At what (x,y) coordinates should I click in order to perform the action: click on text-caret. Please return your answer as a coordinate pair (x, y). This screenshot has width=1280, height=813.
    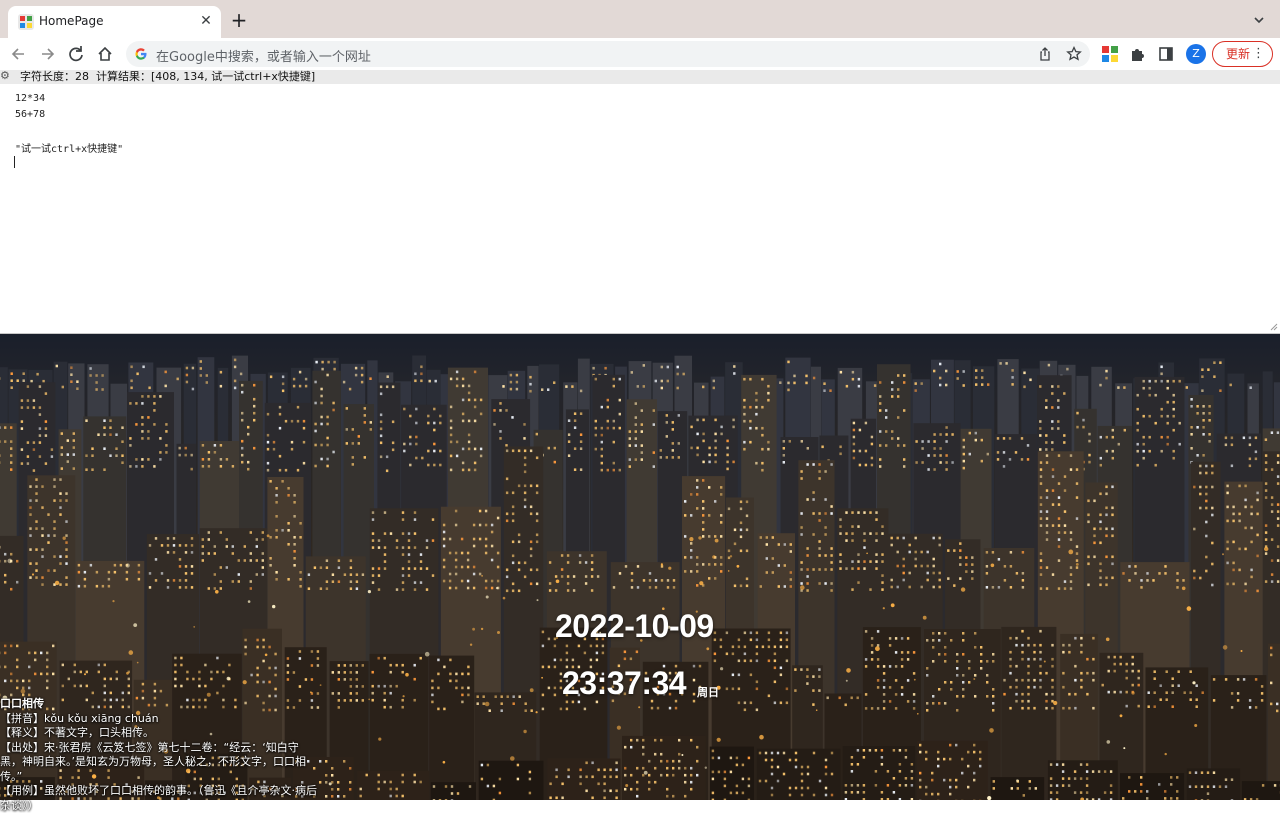
    Looking at the image, I should click on (14, 162).